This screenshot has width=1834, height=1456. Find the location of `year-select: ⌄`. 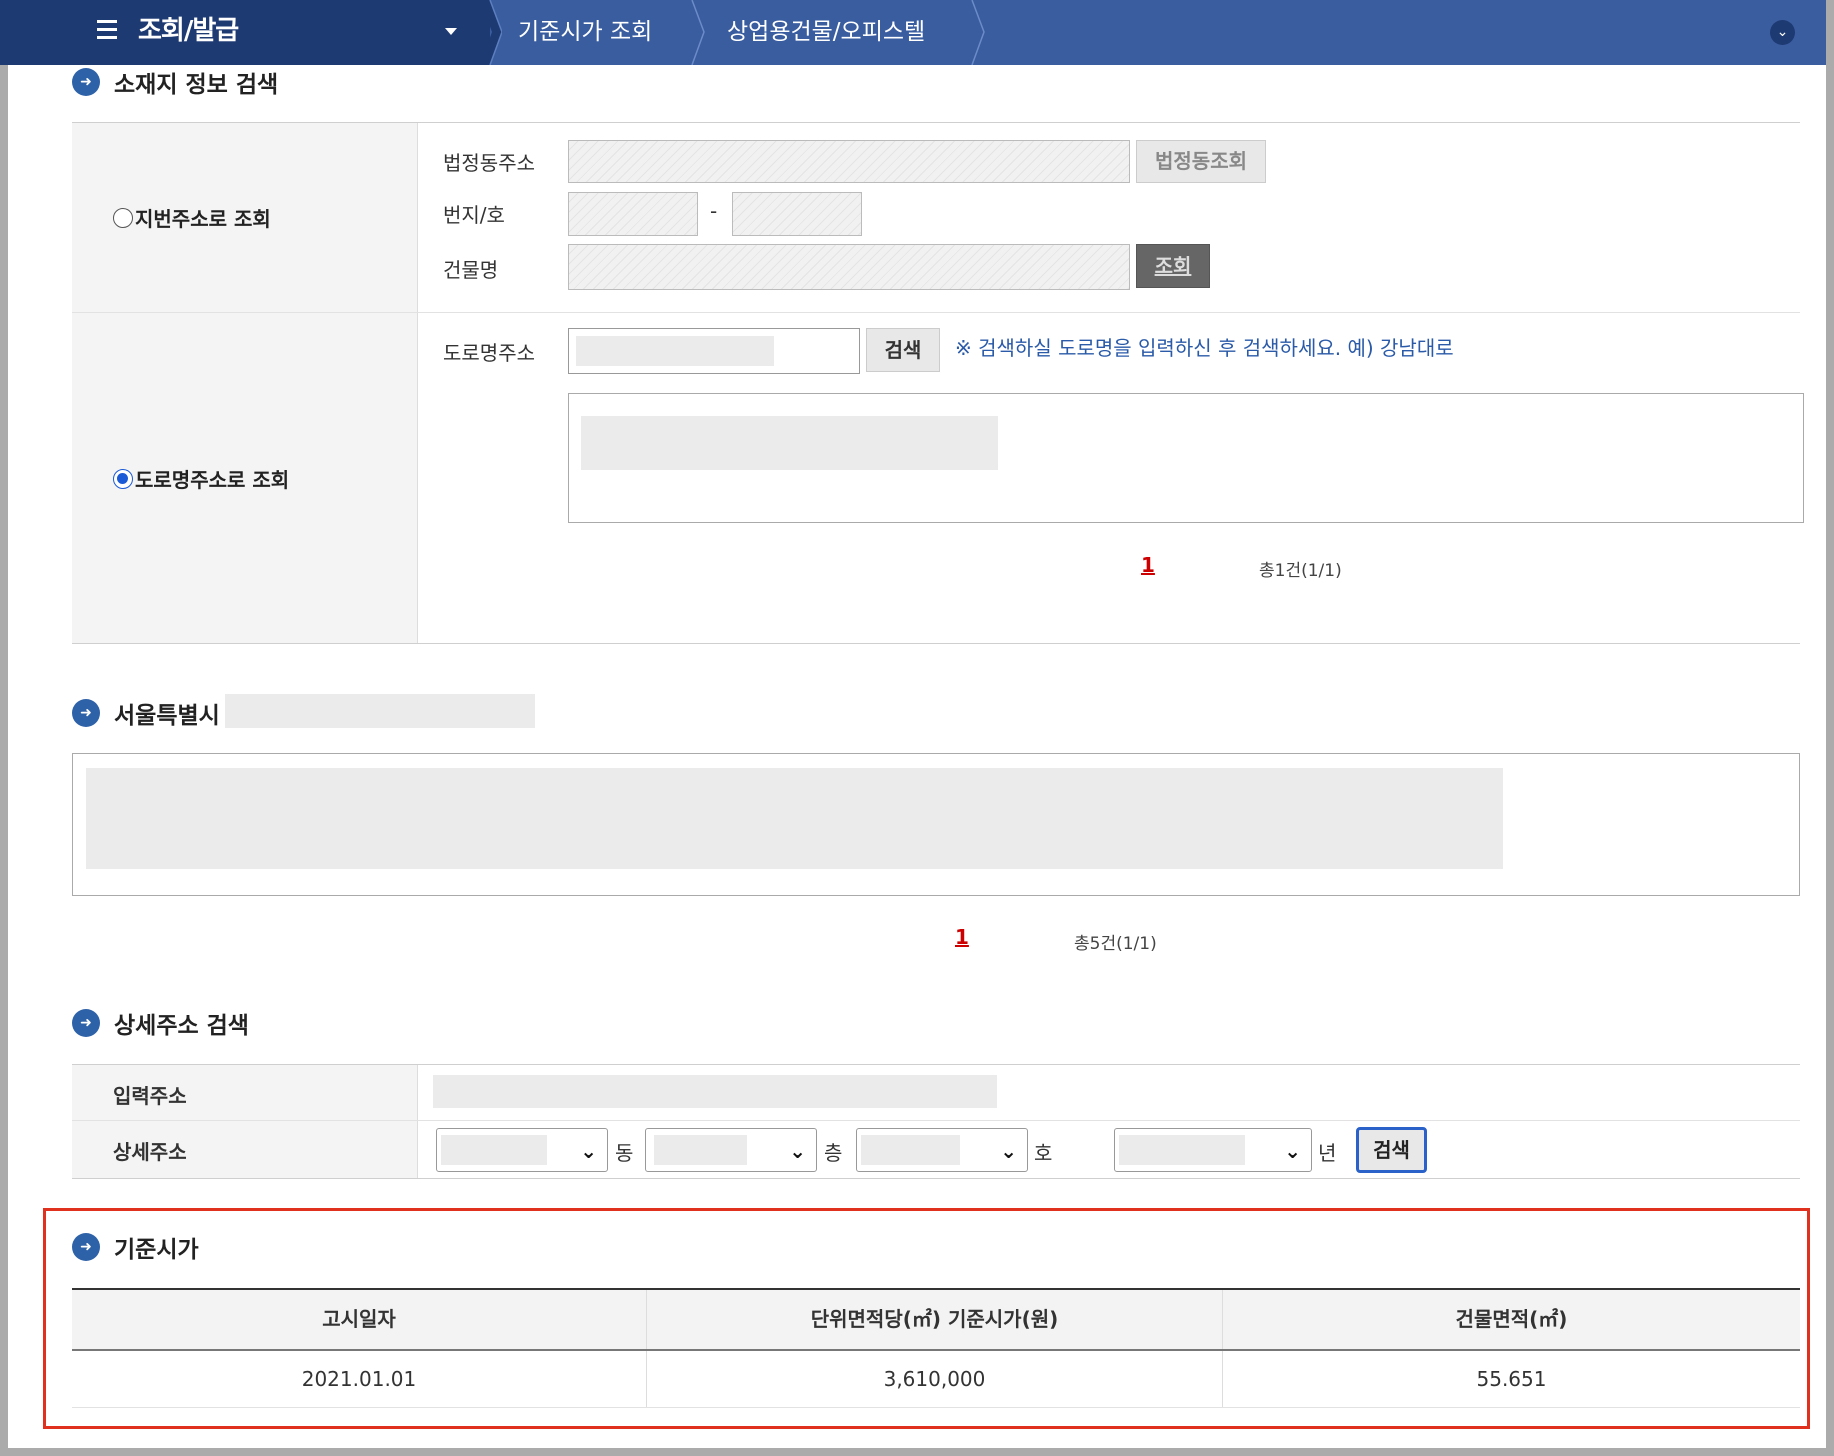

year-select: ⌄ is located at coordinates (1213, 1150).